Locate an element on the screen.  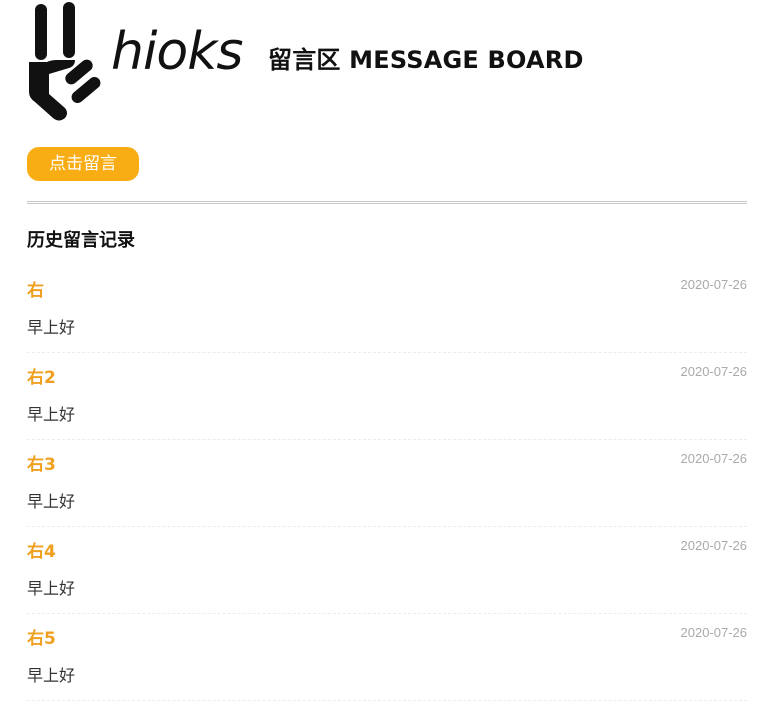
site-logo: hioks is located at coordinates (135, 63).